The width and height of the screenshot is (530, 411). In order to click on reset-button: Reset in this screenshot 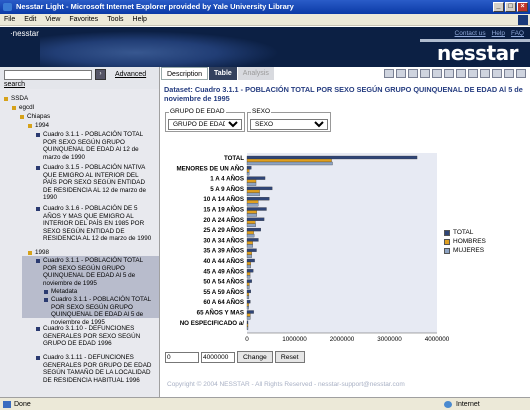, I will do `click(289, 357)`.